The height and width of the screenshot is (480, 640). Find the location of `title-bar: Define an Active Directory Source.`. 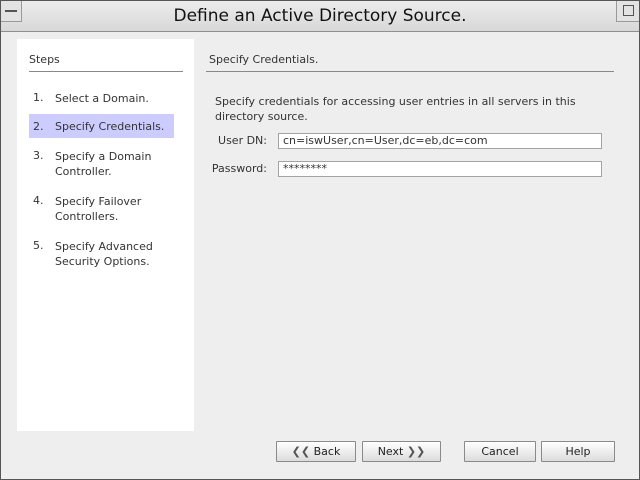

title-bar: Define an Active Directory Source. is located at coordinates (320, 16).